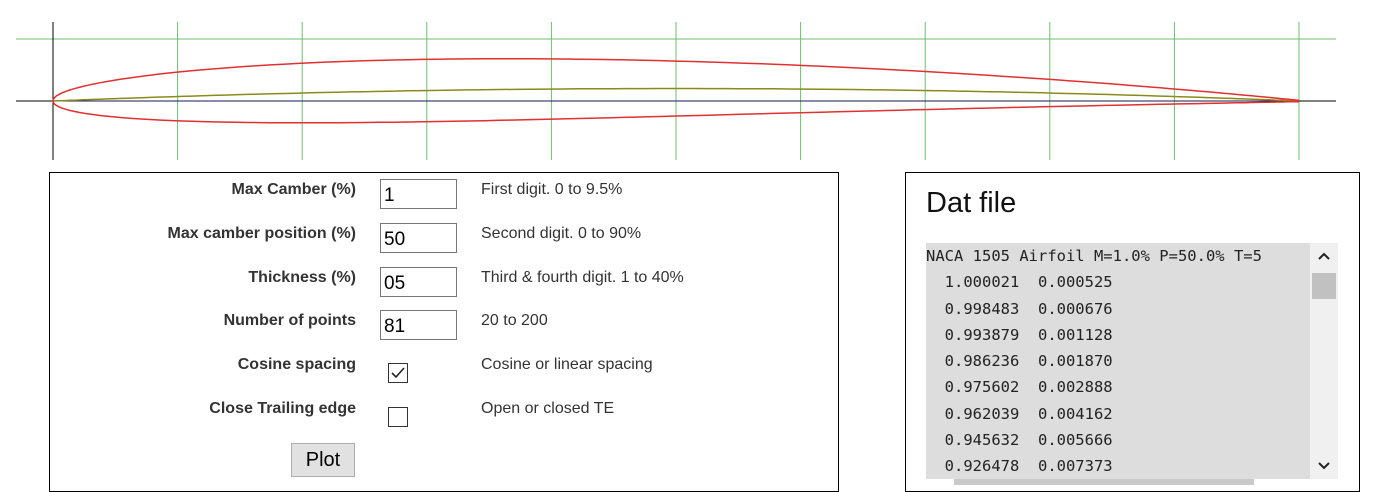  I want to click on plot-button: Plot, so click(323, 460).